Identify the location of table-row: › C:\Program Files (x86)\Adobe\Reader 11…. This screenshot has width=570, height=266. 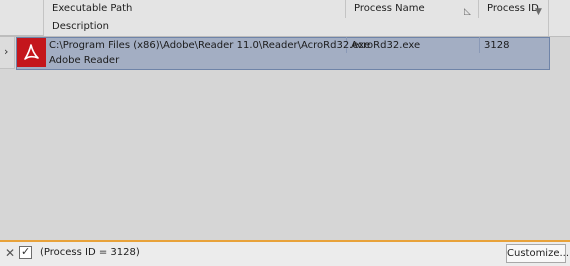
(275, 53).